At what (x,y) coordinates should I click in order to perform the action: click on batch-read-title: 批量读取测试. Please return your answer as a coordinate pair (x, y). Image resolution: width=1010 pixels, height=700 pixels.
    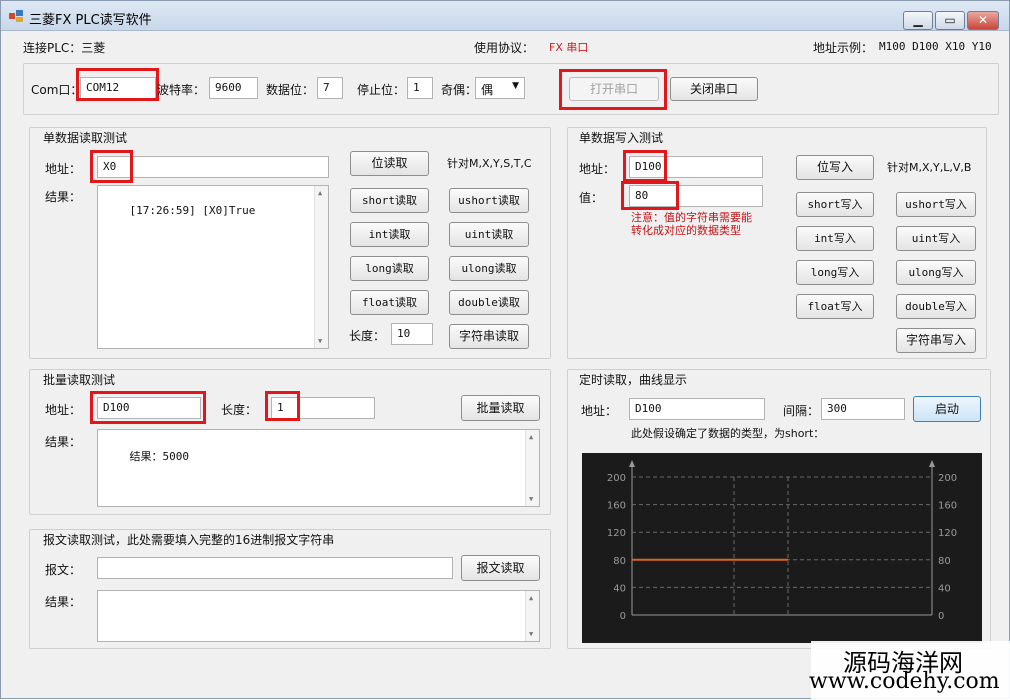
    Looking at the image, I should click on (79, 379).